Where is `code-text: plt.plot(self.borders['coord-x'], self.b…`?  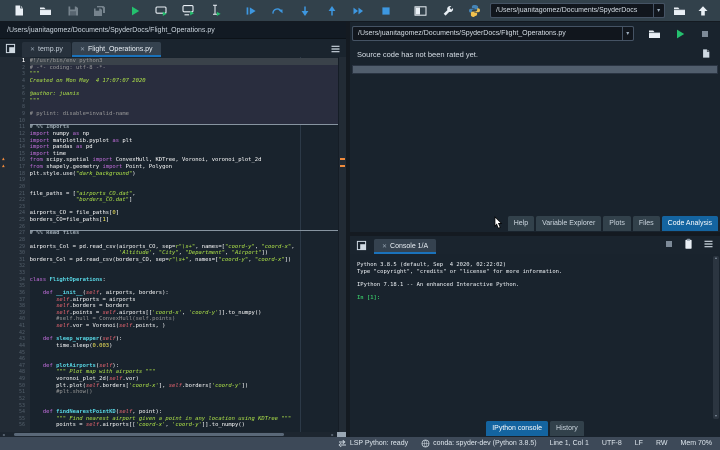 code-text: plt.plot(self.borders['coord-x'], self.b… is located at coordinates (139, 385).